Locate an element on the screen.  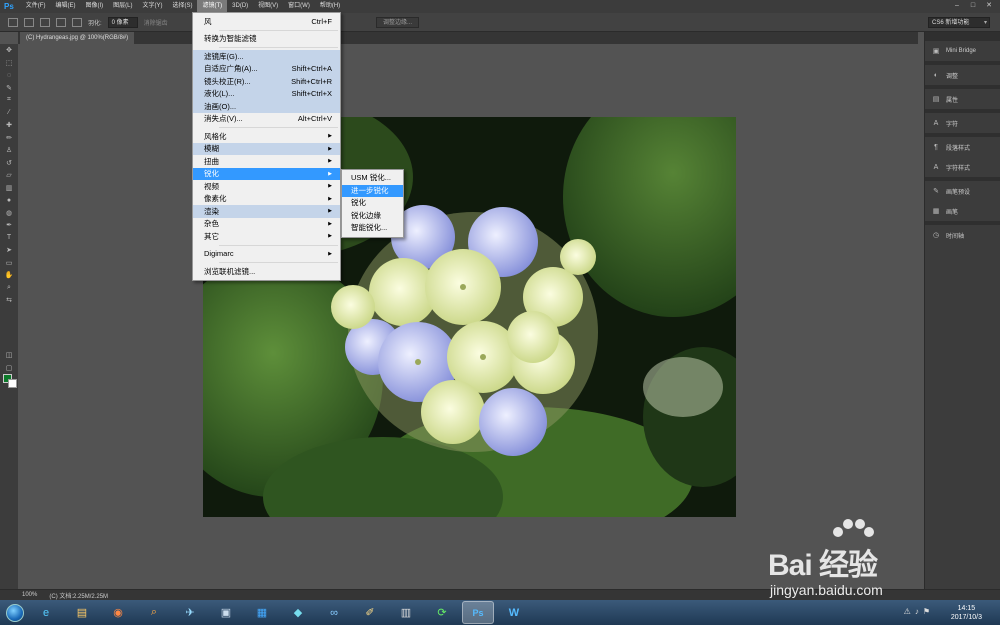
document-tab: (C) Hydrangeas.jpg @ 100%(RGB/8#) is located at coordinates (77, 38).